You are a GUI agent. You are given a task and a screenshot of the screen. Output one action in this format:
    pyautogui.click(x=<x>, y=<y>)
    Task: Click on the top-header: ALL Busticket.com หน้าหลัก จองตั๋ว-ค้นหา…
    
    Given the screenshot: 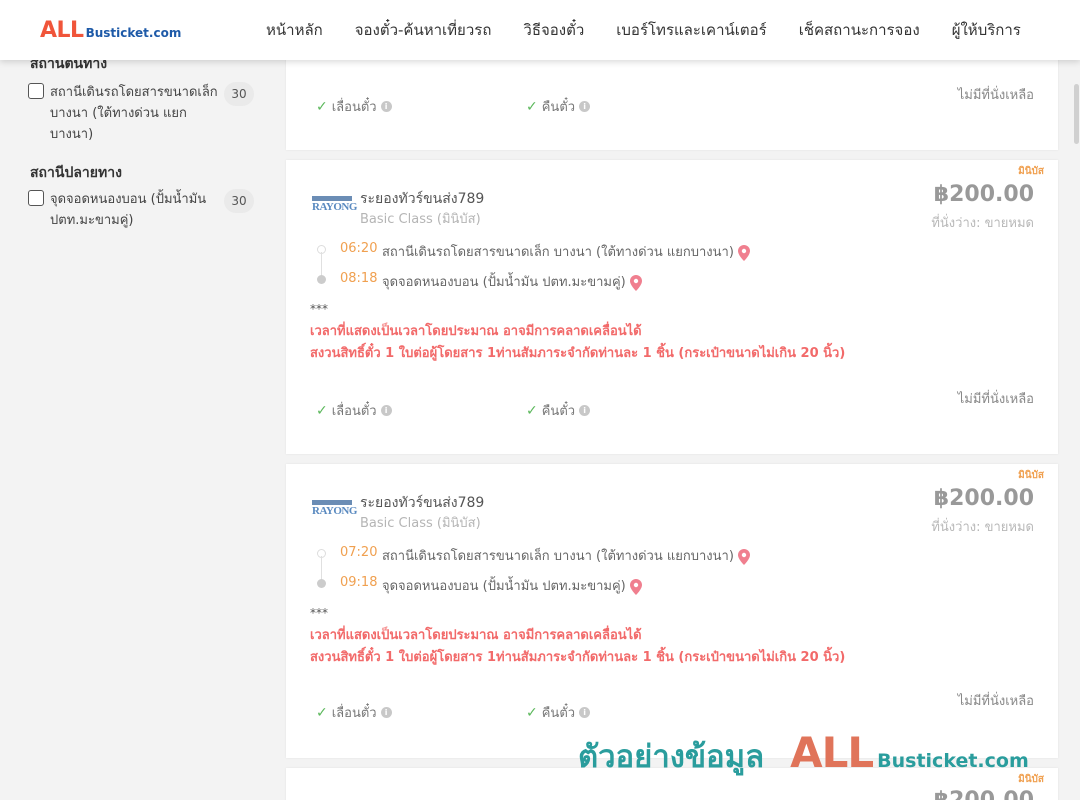 What is the action you would take?
    pyautogui.click(x=540, y=30)
    